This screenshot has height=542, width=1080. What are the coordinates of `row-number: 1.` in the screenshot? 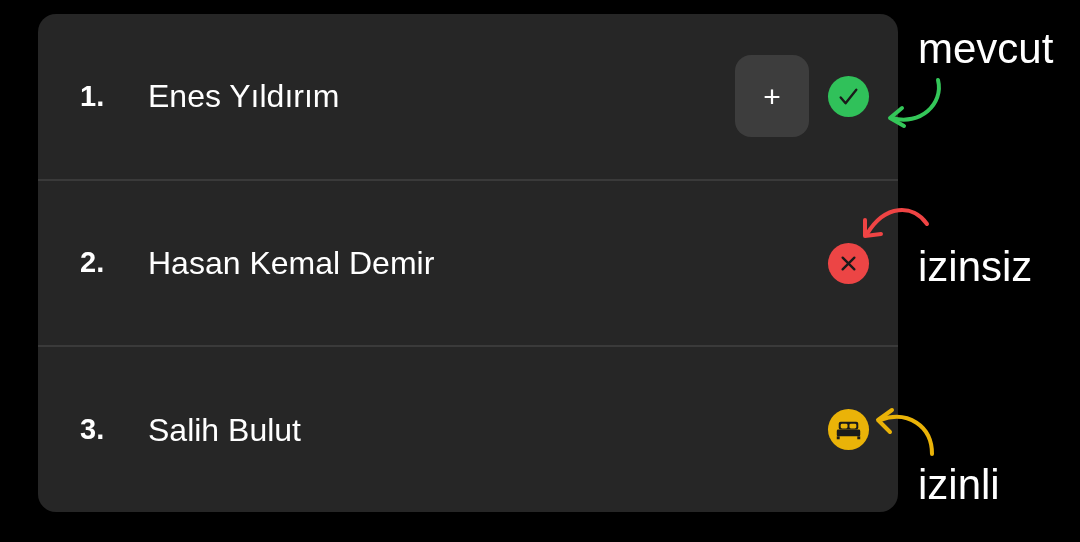 It's located at (93, 96).